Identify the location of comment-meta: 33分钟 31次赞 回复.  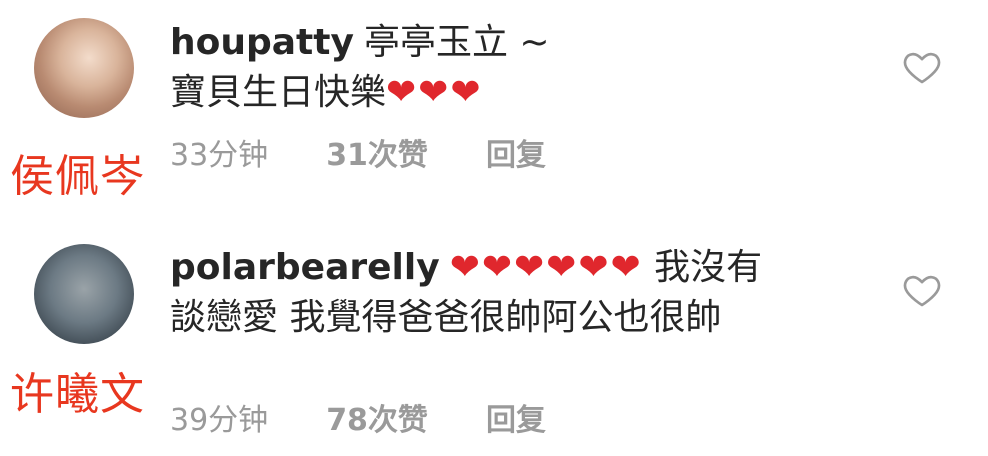
(358, 152).